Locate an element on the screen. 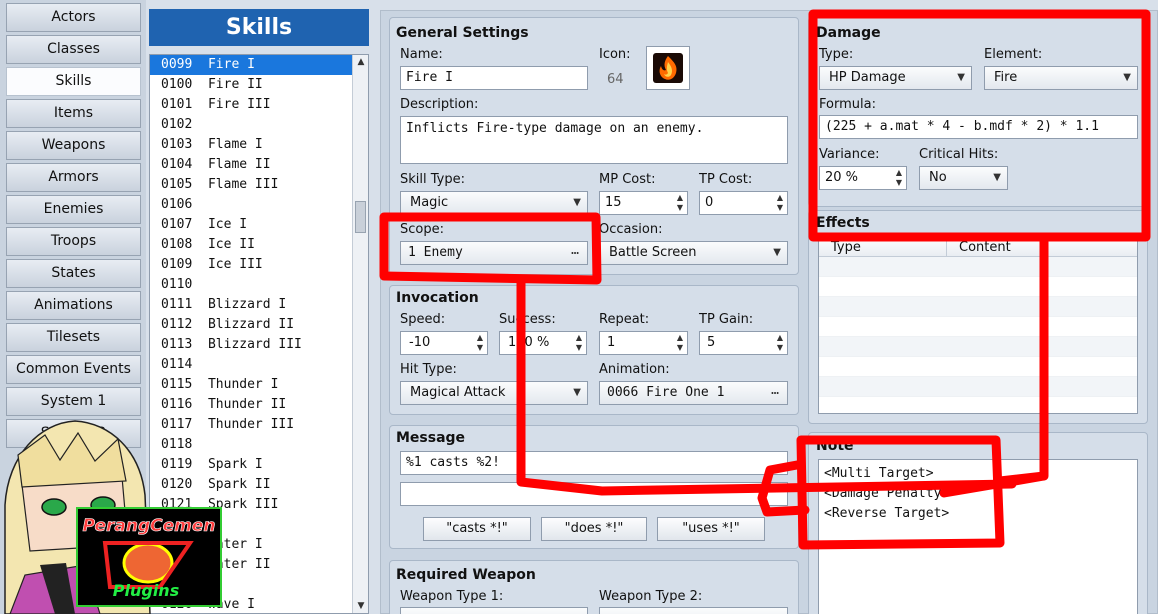  weapon-type-1-select is located at coordinates (494, 610).